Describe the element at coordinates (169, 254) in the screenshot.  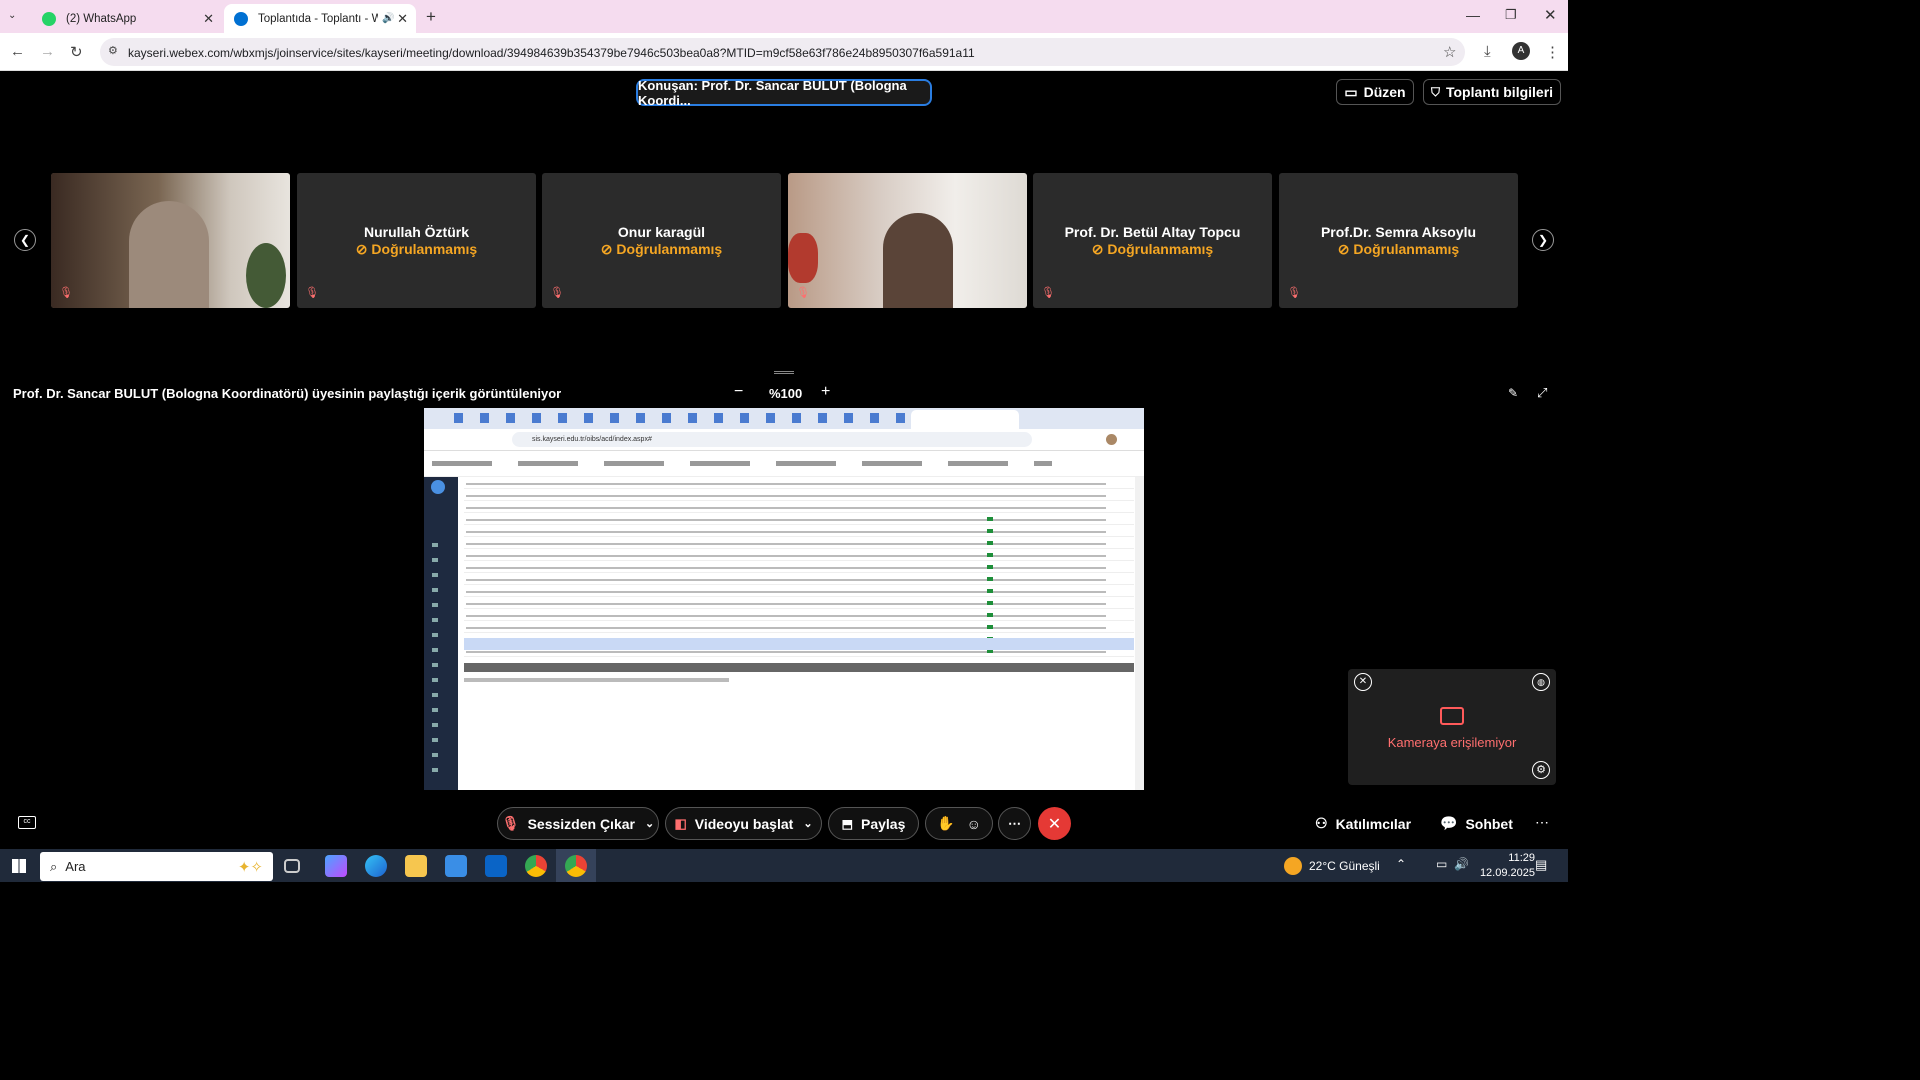
I see `person-silhouette` at that location.